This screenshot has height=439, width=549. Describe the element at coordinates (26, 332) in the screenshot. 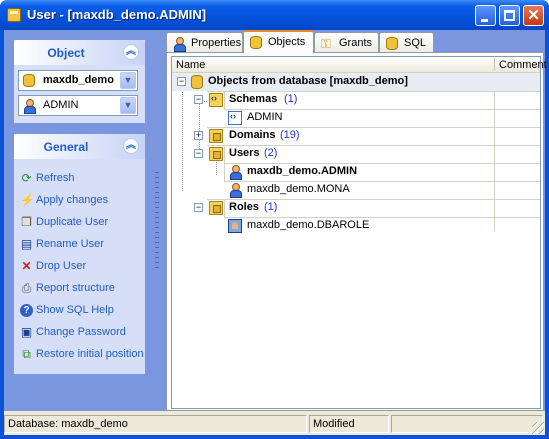

I see `password-icon: ▣` at that location.